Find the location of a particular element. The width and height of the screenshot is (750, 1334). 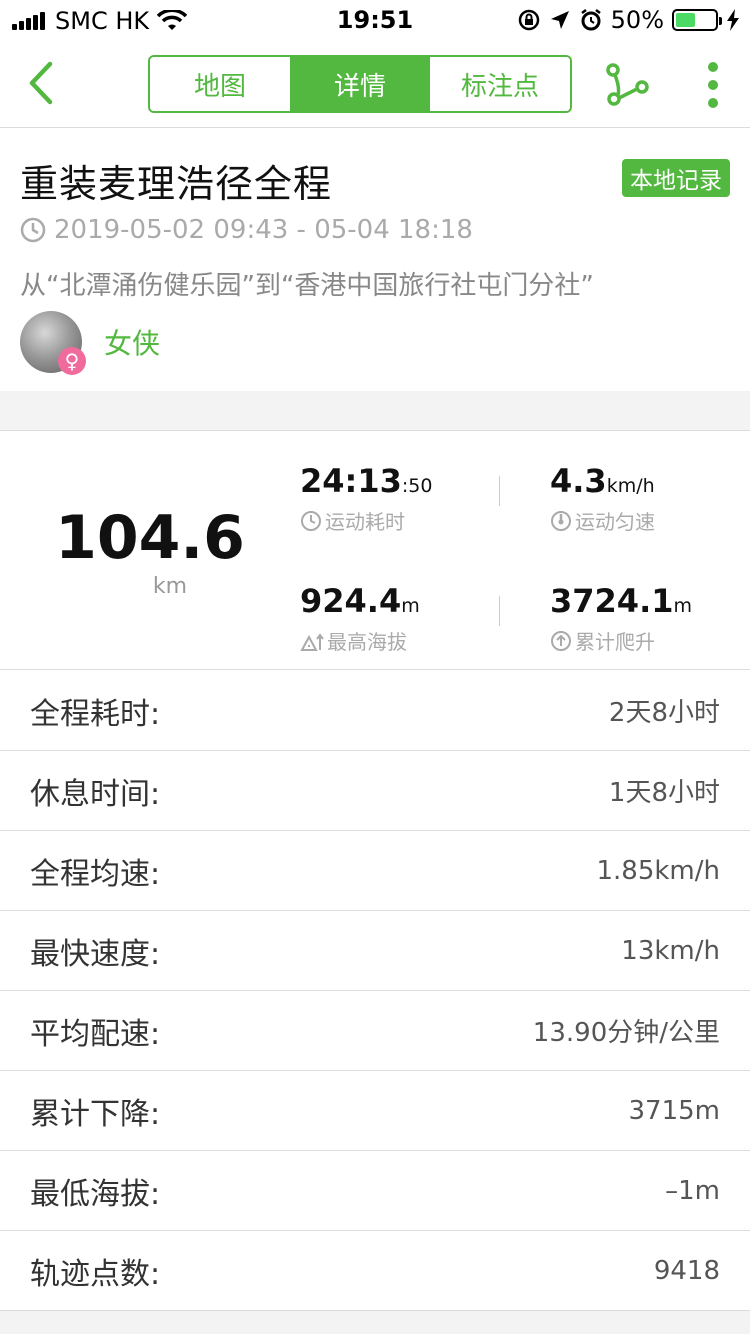

total-ascent-stat: 3724.1m 累计爬升 is located at coordinates (621, 618).